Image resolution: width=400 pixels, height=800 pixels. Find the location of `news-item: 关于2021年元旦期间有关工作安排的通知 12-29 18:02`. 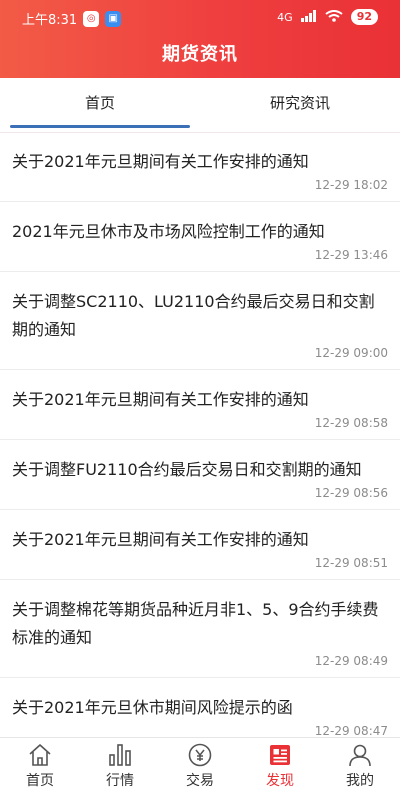

news-item: 关于2021年元旦期间有关工作安排的通知 12-29 18:02 is located at coordinates (200, 167).